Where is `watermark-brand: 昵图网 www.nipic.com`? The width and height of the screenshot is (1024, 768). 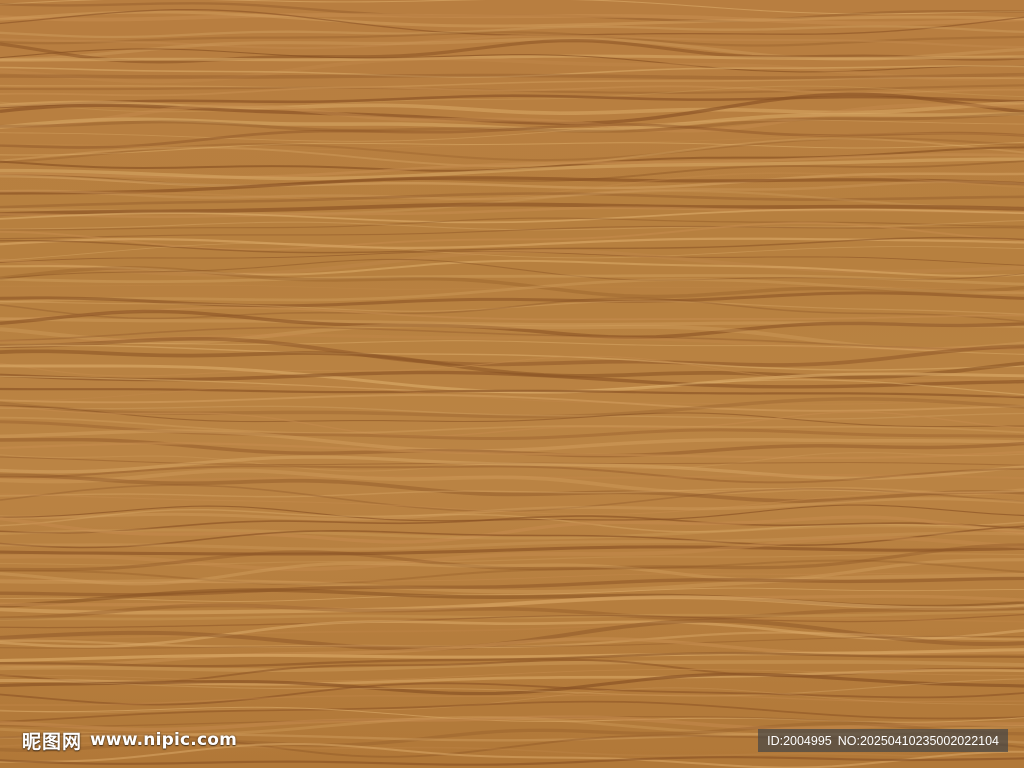 watermark-brand: 昵图网 www.nipic.com is located at coordinates (129, 740).